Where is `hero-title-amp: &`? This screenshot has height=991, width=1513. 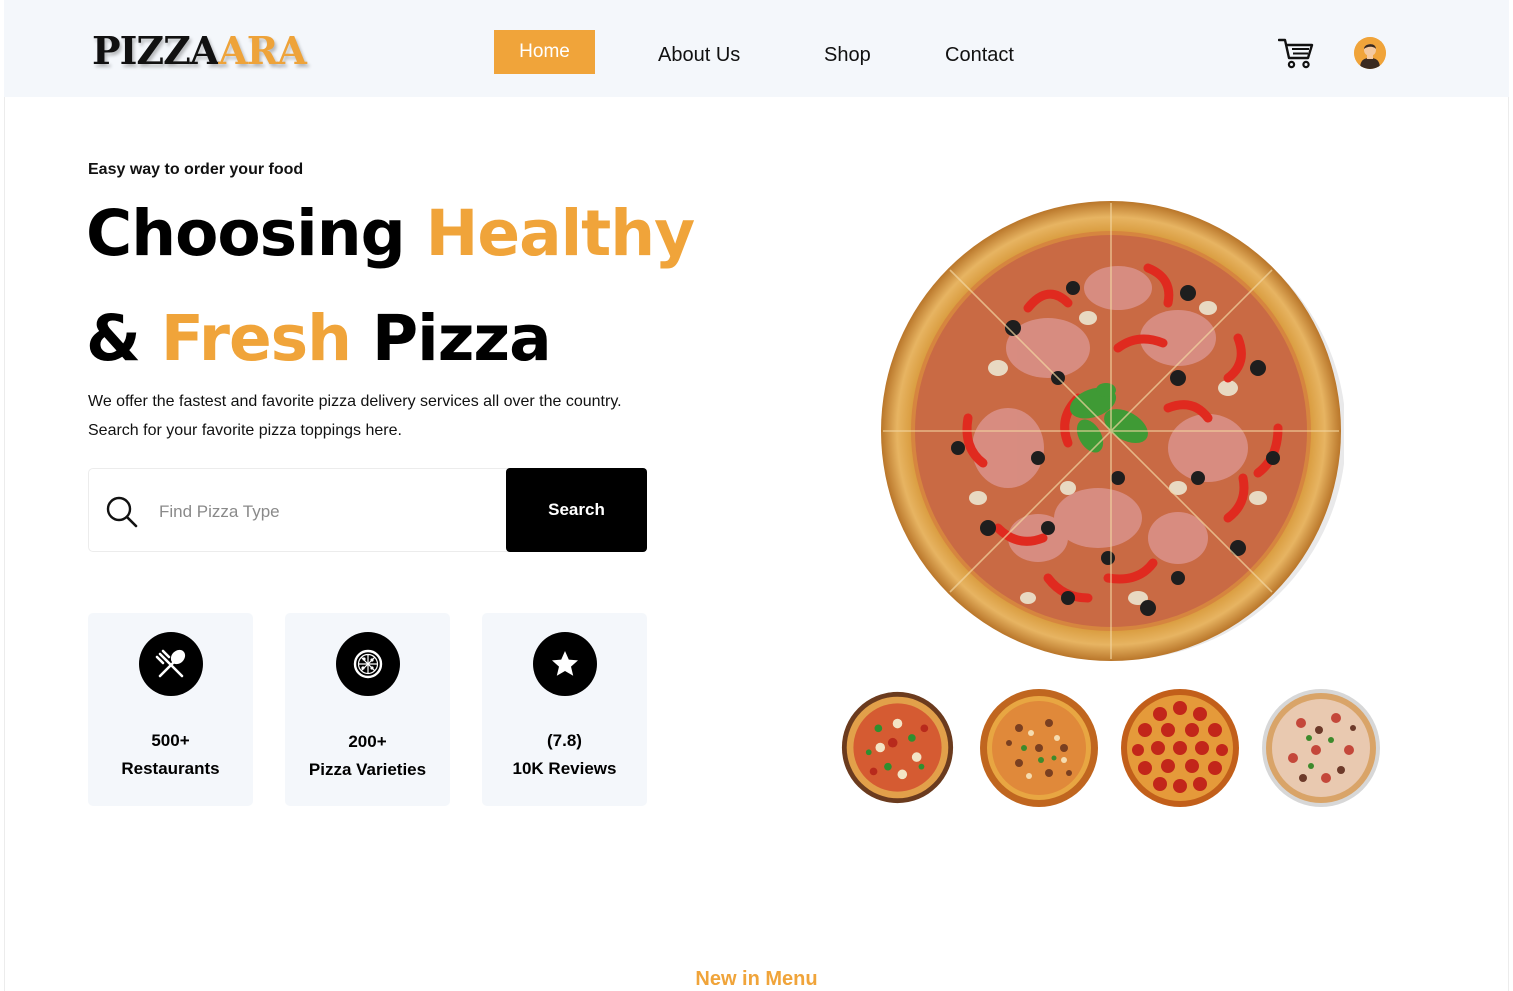
hero-title-amp: & is located at coordinates (123, 338).